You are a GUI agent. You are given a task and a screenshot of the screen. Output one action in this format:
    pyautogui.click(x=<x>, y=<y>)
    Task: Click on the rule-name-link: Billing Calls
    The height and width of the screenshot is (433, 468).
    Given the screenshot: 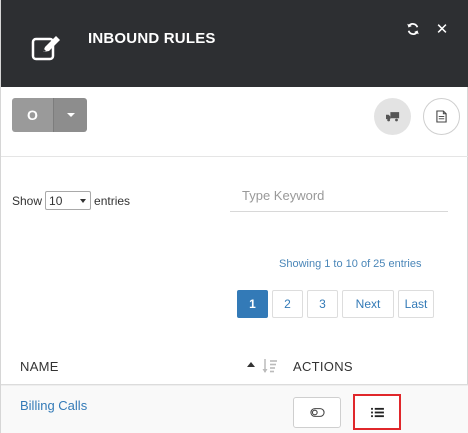 What is the action you would take?
    pyautogui.click(x=53, y=405)
    